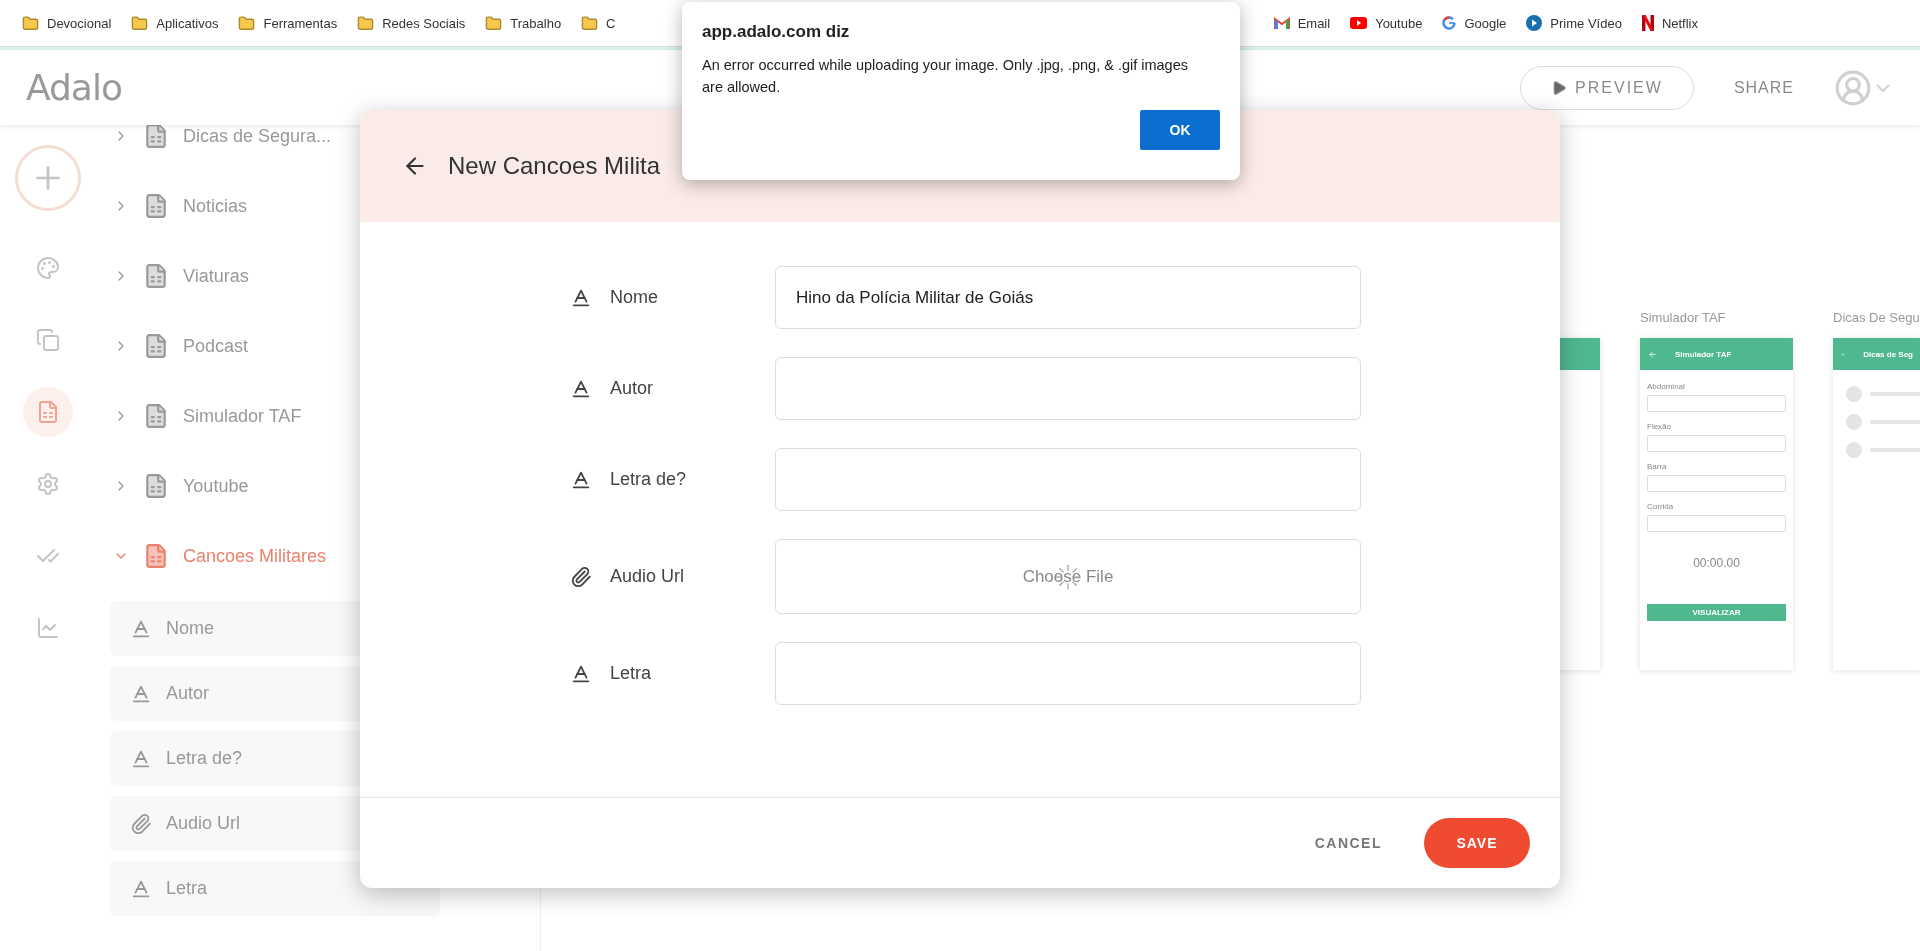  I want to click on bookmark-folder: Redes Sociais, so click(411, 23).